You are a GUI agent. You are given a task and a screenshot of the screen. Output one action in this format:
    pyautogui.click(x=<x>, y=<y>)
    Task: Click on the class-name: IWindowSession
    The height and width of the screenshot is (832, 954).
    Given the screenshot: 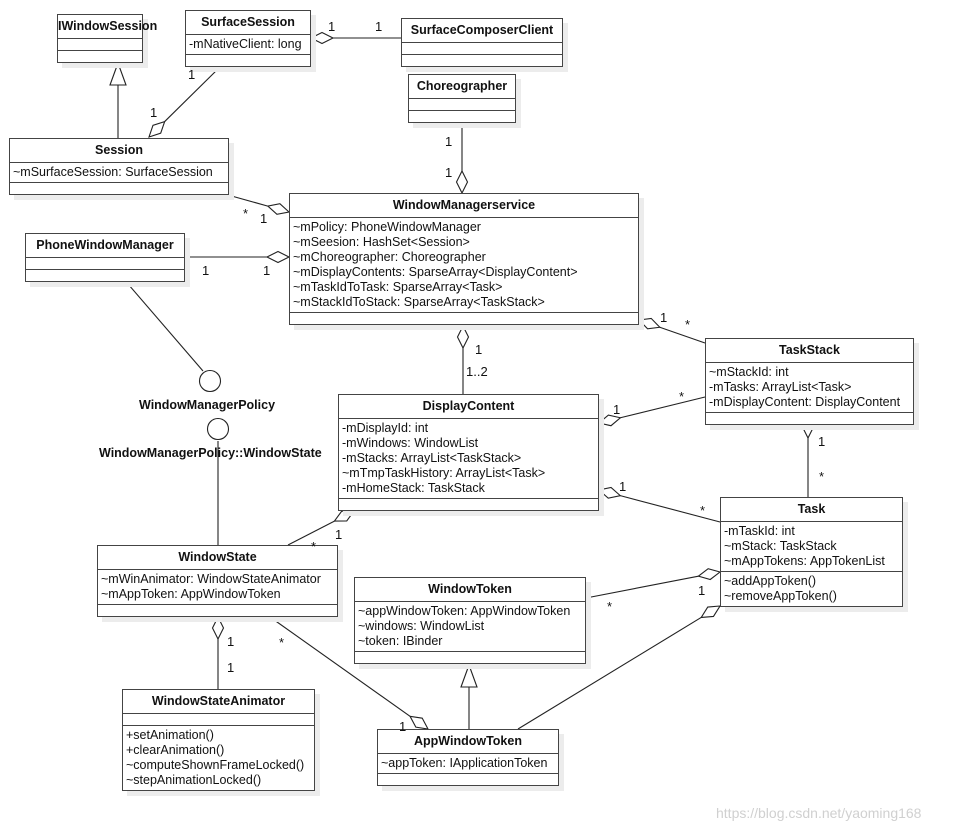 What is the action you would take?
    pyautogui.click(x=107, y=27)
    